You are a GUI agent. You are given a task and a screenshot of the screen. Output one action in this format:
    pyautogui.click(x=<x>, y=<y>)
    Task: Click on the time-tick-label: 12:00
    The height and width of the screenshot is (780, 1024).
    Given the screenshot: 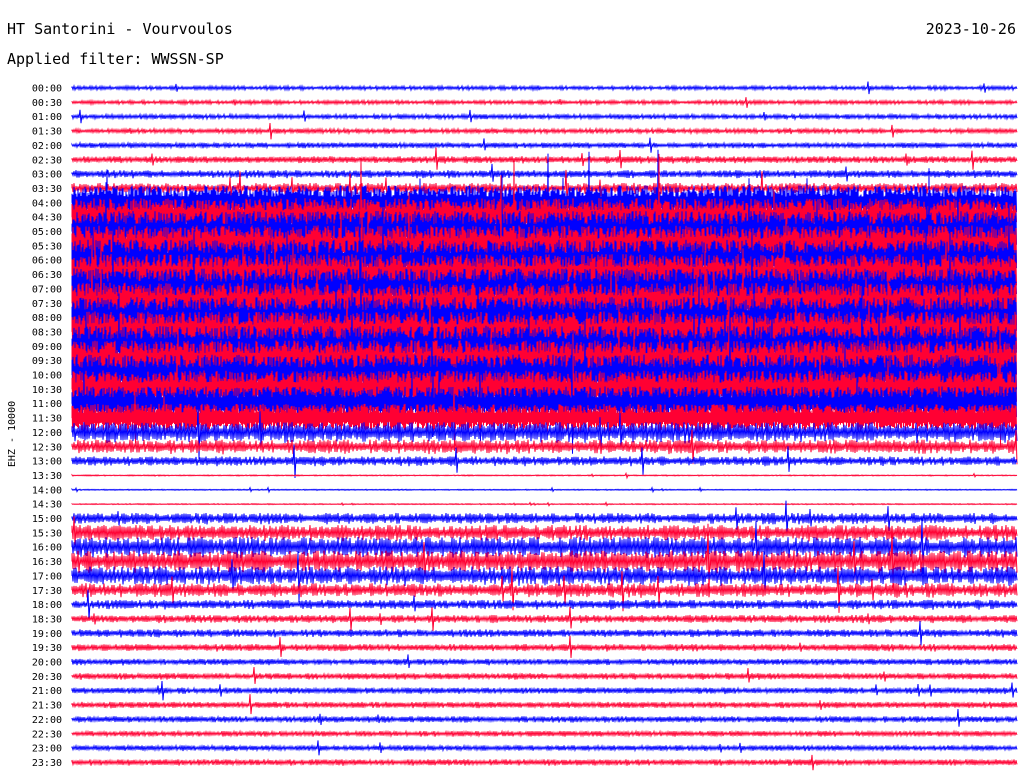 What is the action you would take?
    pyautogui.click(x=47, y=433)
    